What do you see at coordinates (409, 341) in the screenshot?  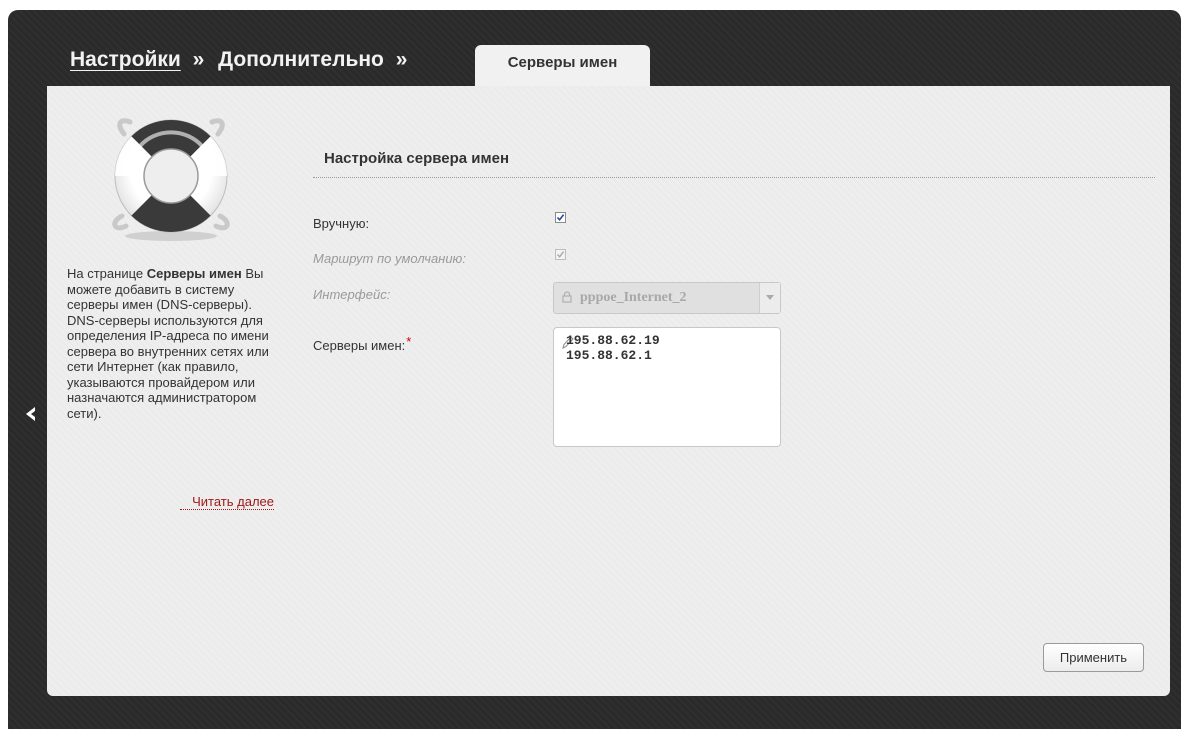 I see `required-mark: *` at bounding box center [409, 341].